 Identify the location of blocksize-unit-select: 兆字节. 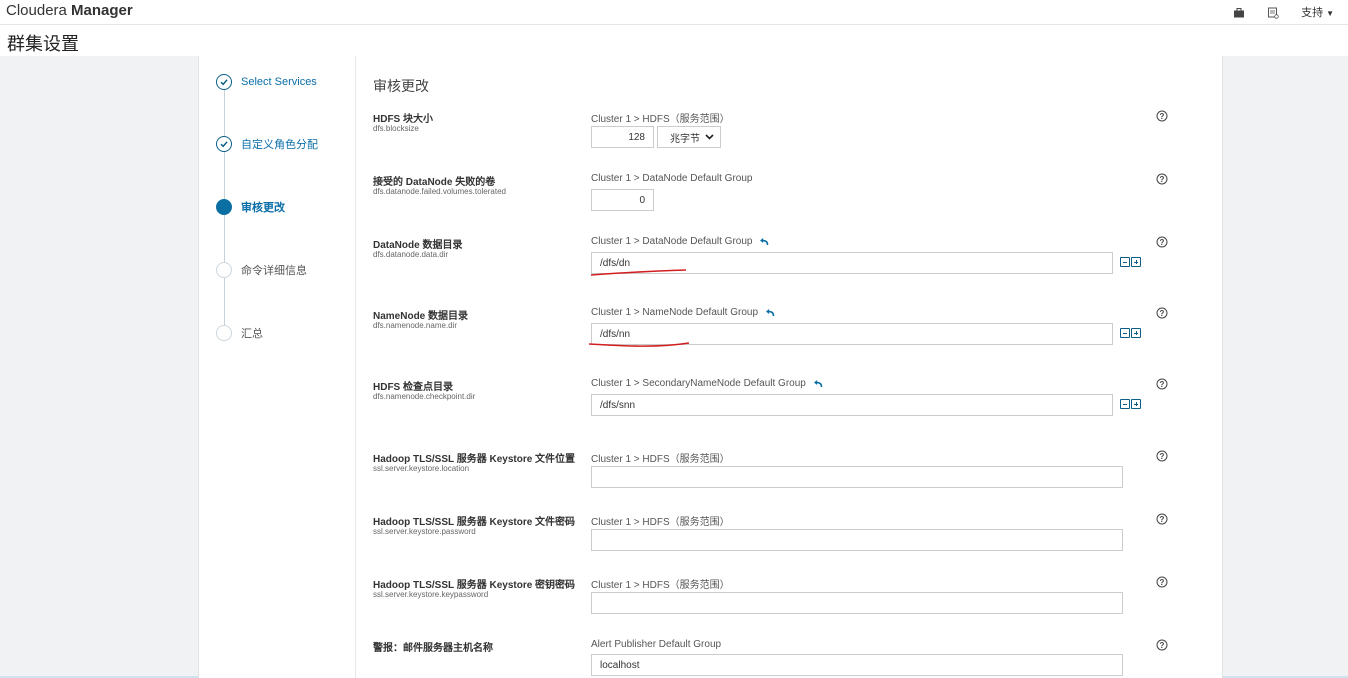
(689, 137).